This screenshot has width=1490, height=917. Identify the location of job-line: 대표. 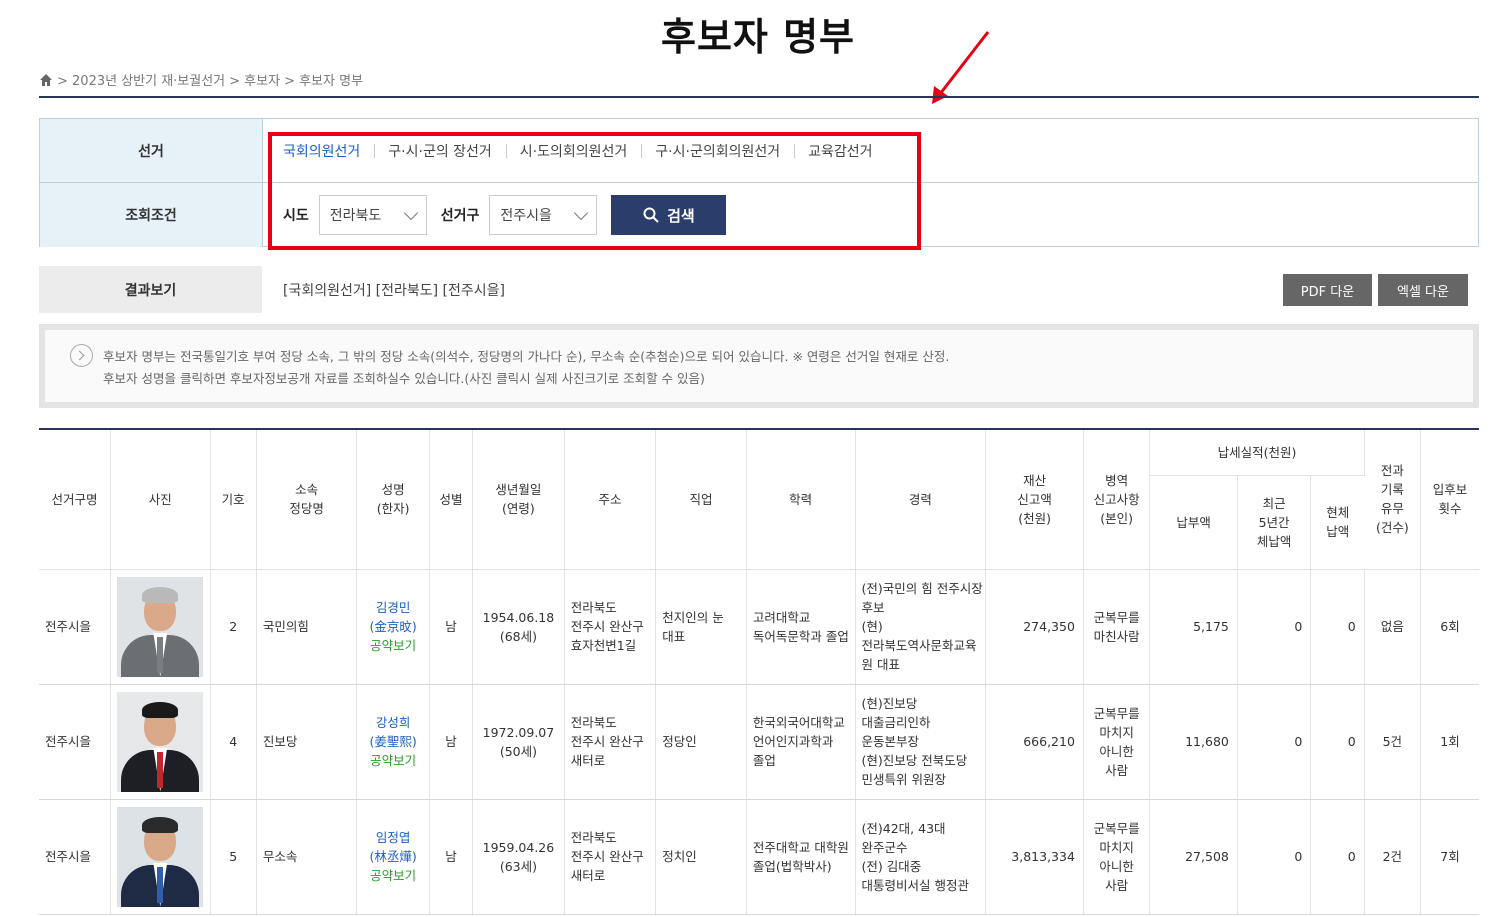
(674, 636).